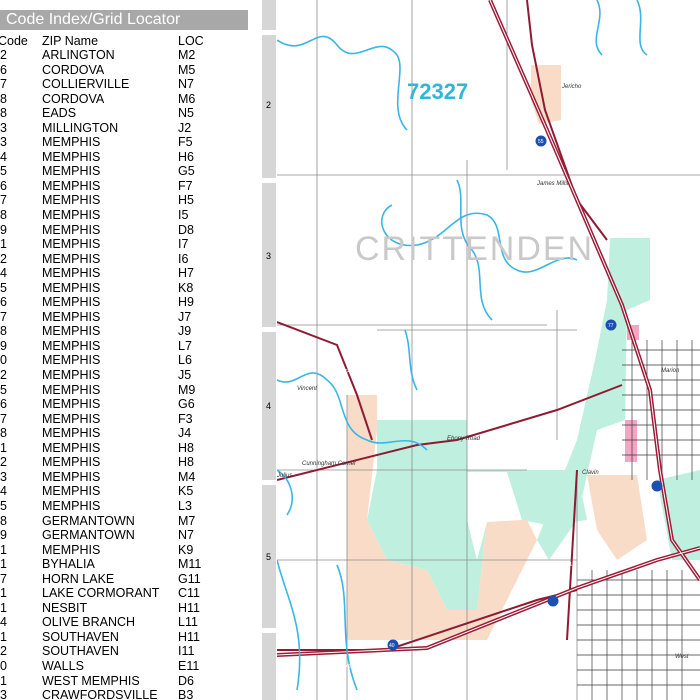 The image size is (700, 700). Describe the element at coordinates (191, 41) in the screenshot. I see `loc-column-header: LOC` at that location.